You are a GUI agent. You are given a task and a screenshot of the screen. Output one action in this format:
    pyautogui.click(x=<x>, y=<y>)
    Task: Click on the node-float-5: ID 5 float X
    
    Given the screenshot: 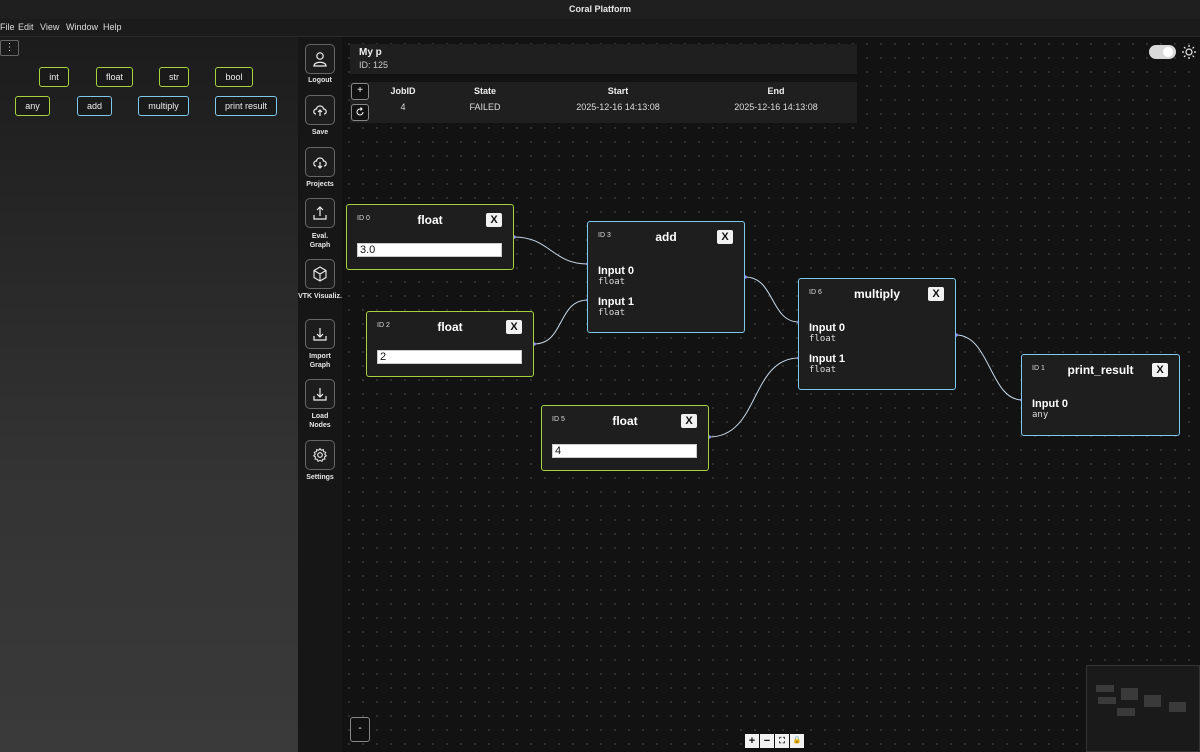 What is the action you would take?
    pyautogui.click(x=625, y=438)
    